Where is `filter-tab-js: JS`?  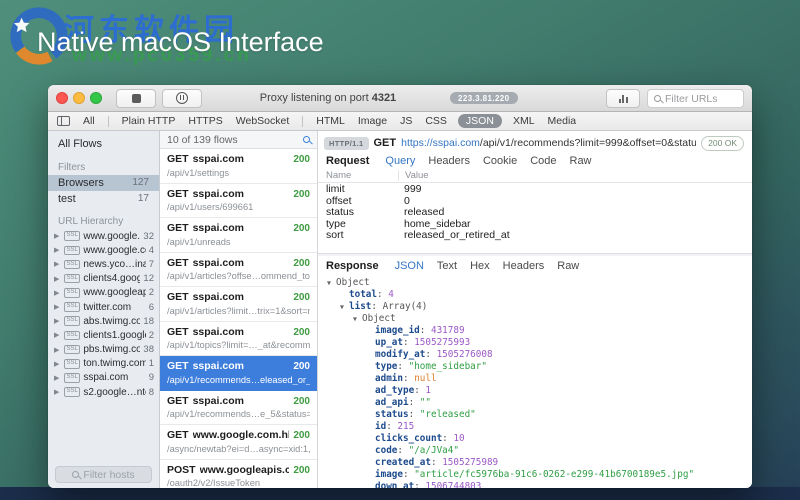 filter-tab-js: JS is located at coordinates (406, 121).